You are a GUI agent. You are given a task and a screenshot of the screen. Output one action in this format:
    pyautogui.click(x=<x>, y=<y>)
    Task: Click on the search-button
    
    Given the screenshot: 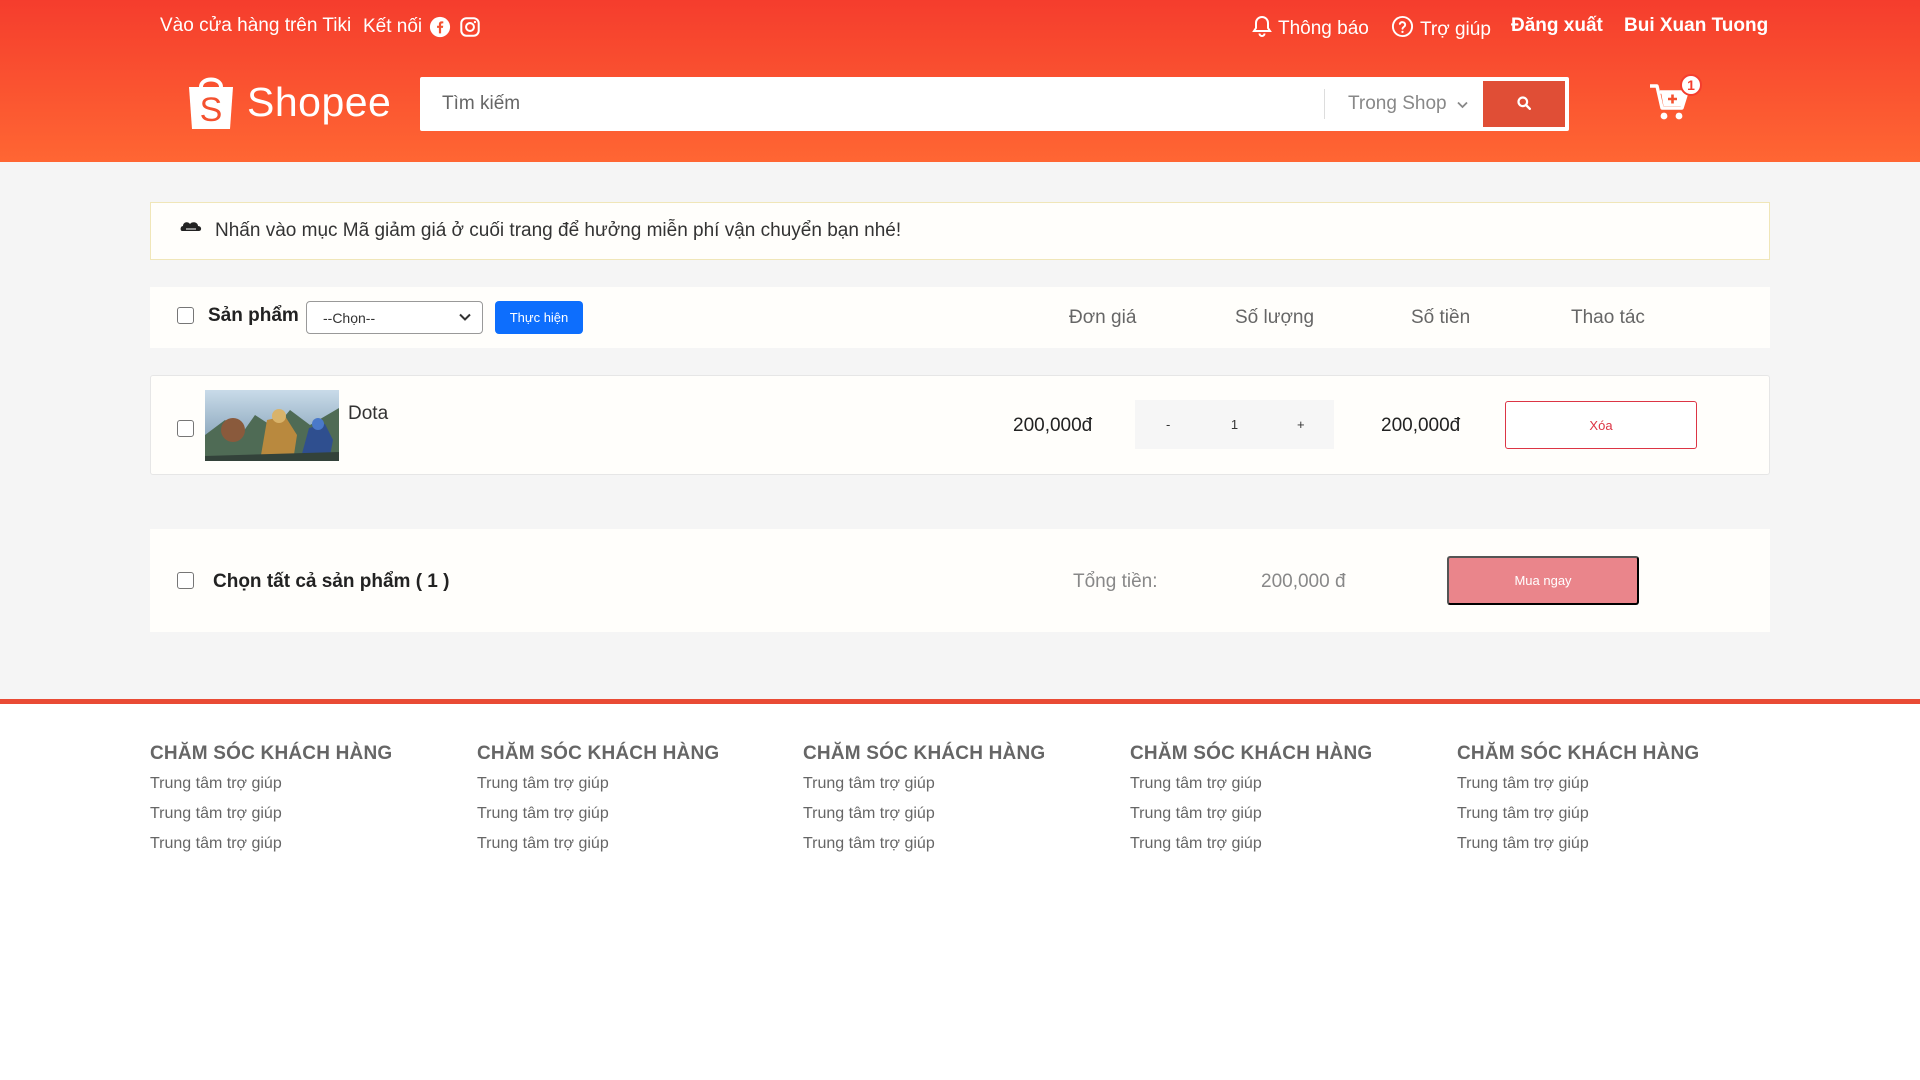 What is the action you would take?
    pyautogui.click(x=1524, y=104)
    